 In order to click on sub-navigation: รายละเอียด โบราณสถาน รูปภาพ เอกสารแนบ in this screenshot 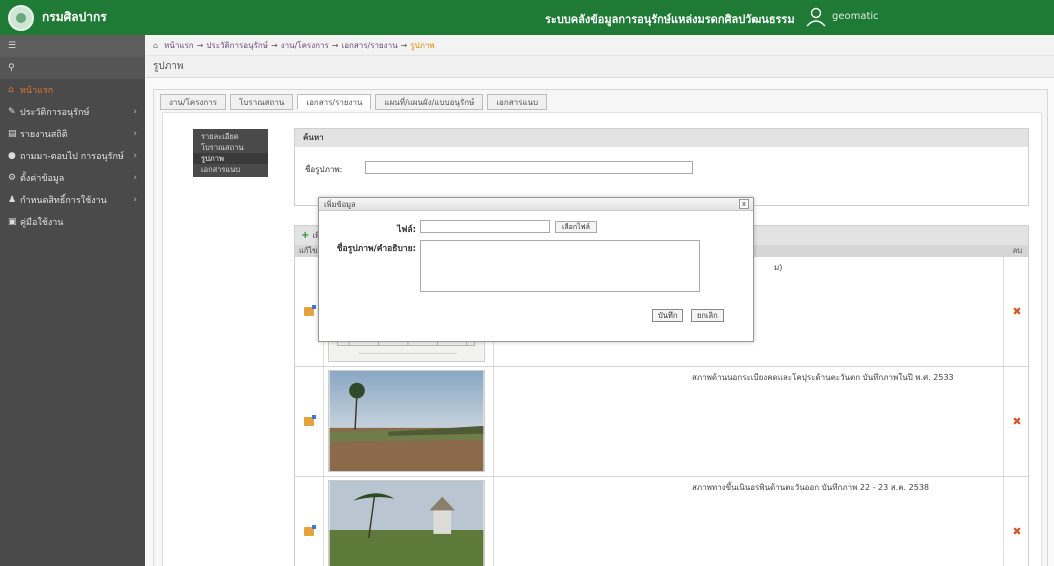, I will do `click(230, 153)`.